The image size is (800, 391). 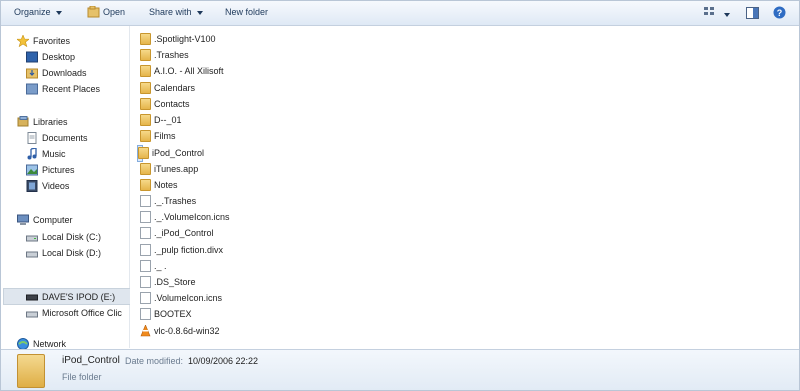 What do you see at coordinates (91, 360) in the screenshot?
I see `details-name: iPod_Control` at bounding box center [91, 360].